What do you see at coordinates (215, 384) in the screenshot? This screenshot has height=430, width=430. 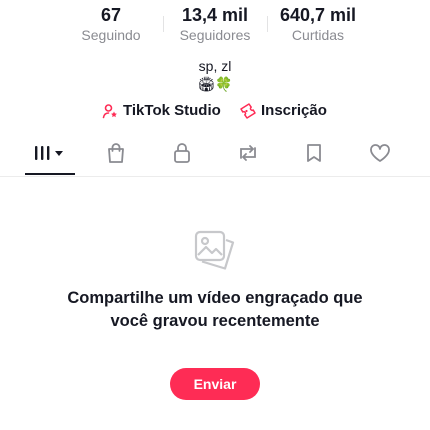 I see `upload-button: Enviar` at bounding box center [215, 384].